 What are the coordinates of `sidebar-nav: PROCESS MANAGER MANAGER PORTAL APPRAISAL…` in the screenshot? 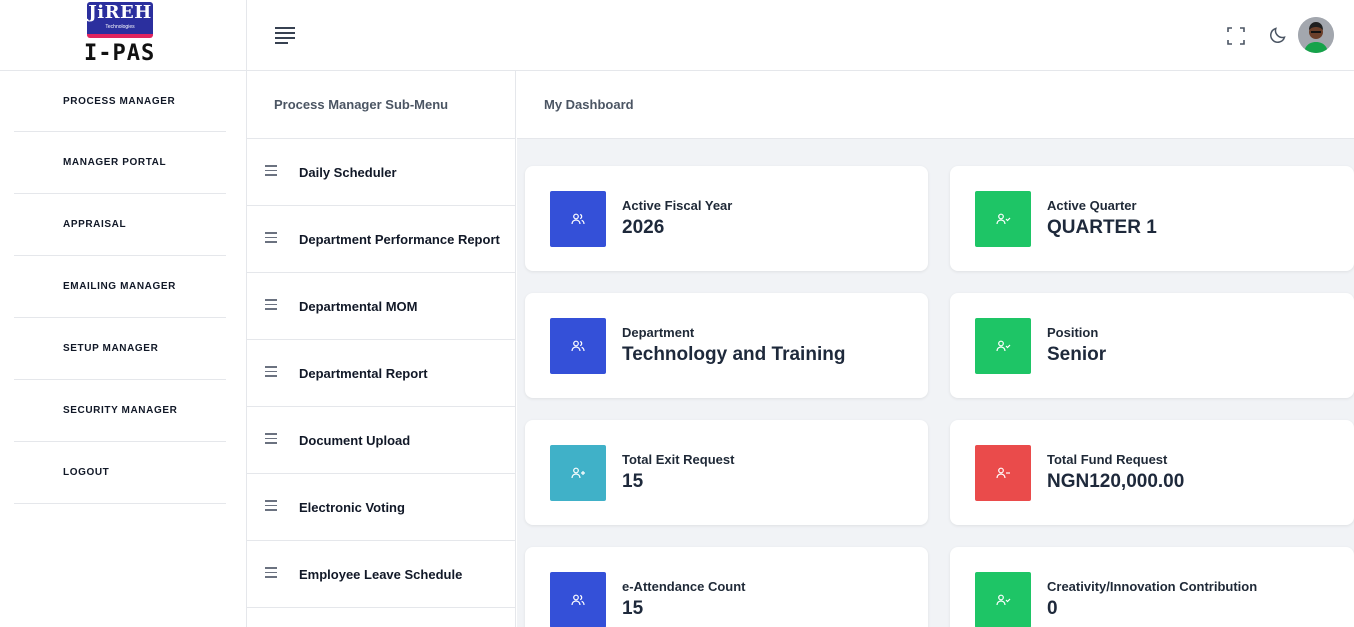 It's located at (123, 287).